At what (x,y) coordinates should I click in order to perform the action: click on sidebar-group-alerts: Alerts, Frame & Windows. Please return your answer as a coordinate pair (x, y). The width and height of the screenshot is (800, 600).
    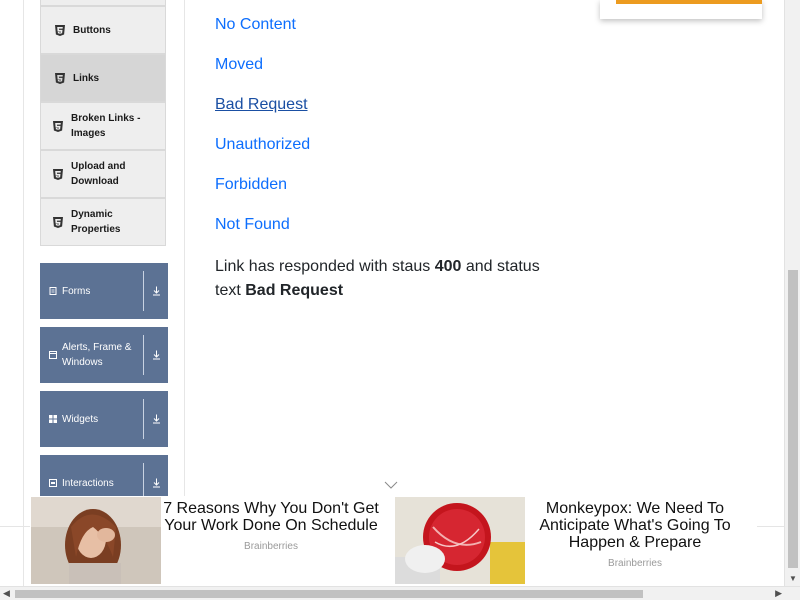
    Looking at the image, I should click on (104, 355).